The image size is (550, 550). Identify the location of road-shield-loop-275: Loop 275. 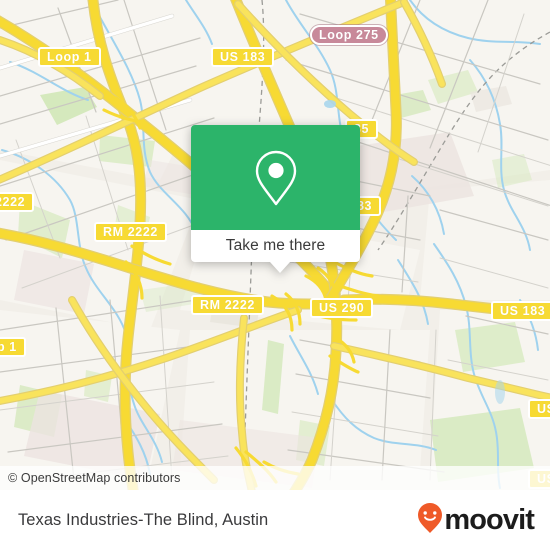
(349, 35).